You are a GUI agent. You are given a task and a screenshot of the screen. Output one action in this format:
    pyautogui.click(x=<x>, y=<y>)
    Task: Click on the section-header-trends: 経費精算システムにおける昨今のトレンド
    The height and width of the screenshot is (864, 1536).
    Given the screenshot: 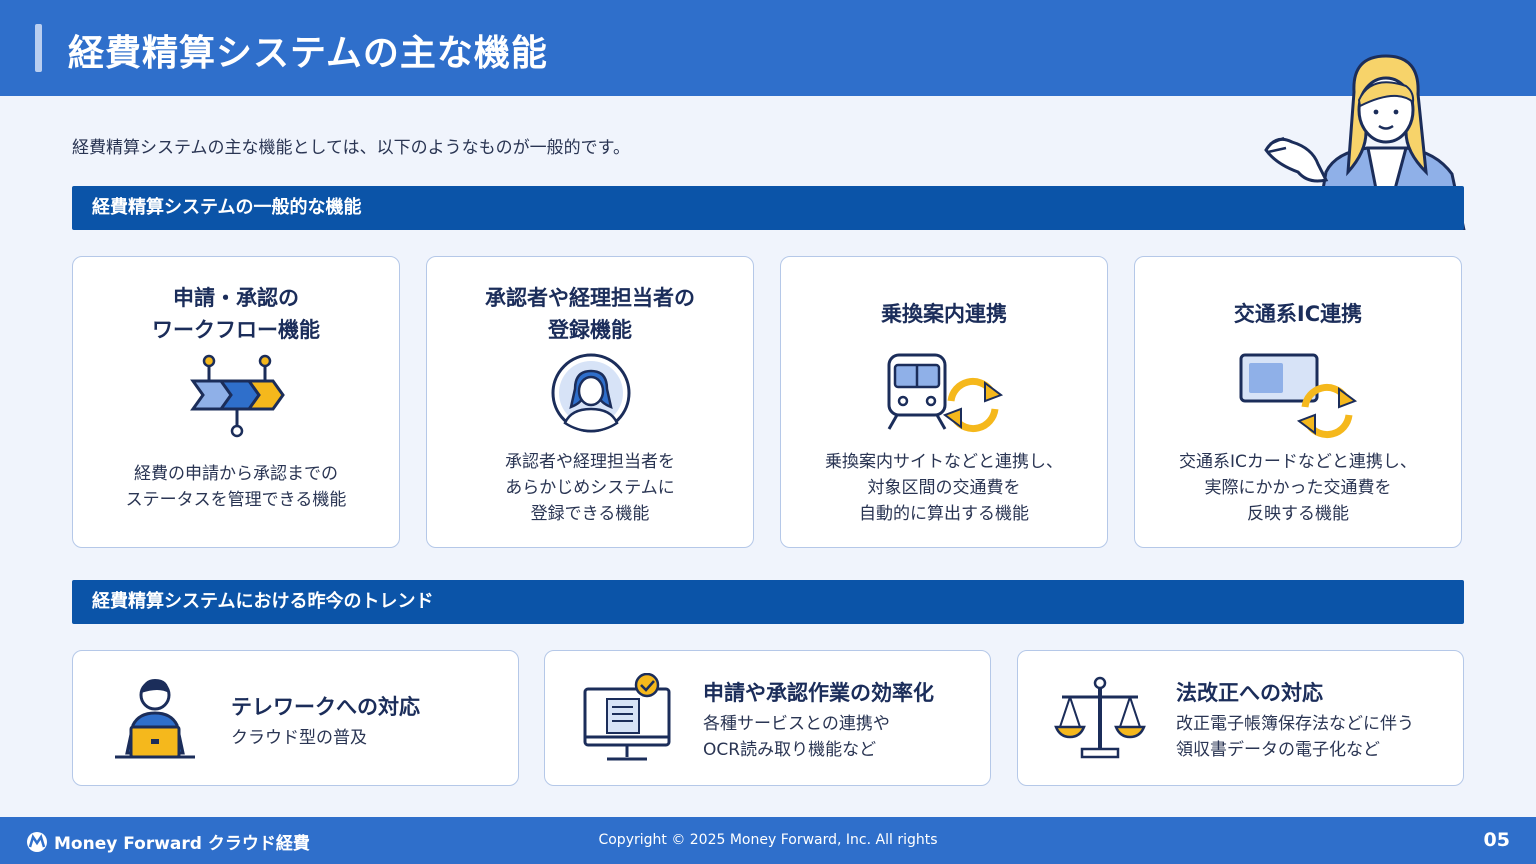 What is the action you would take?
    pyautogui.click(x=768, y=602)
    